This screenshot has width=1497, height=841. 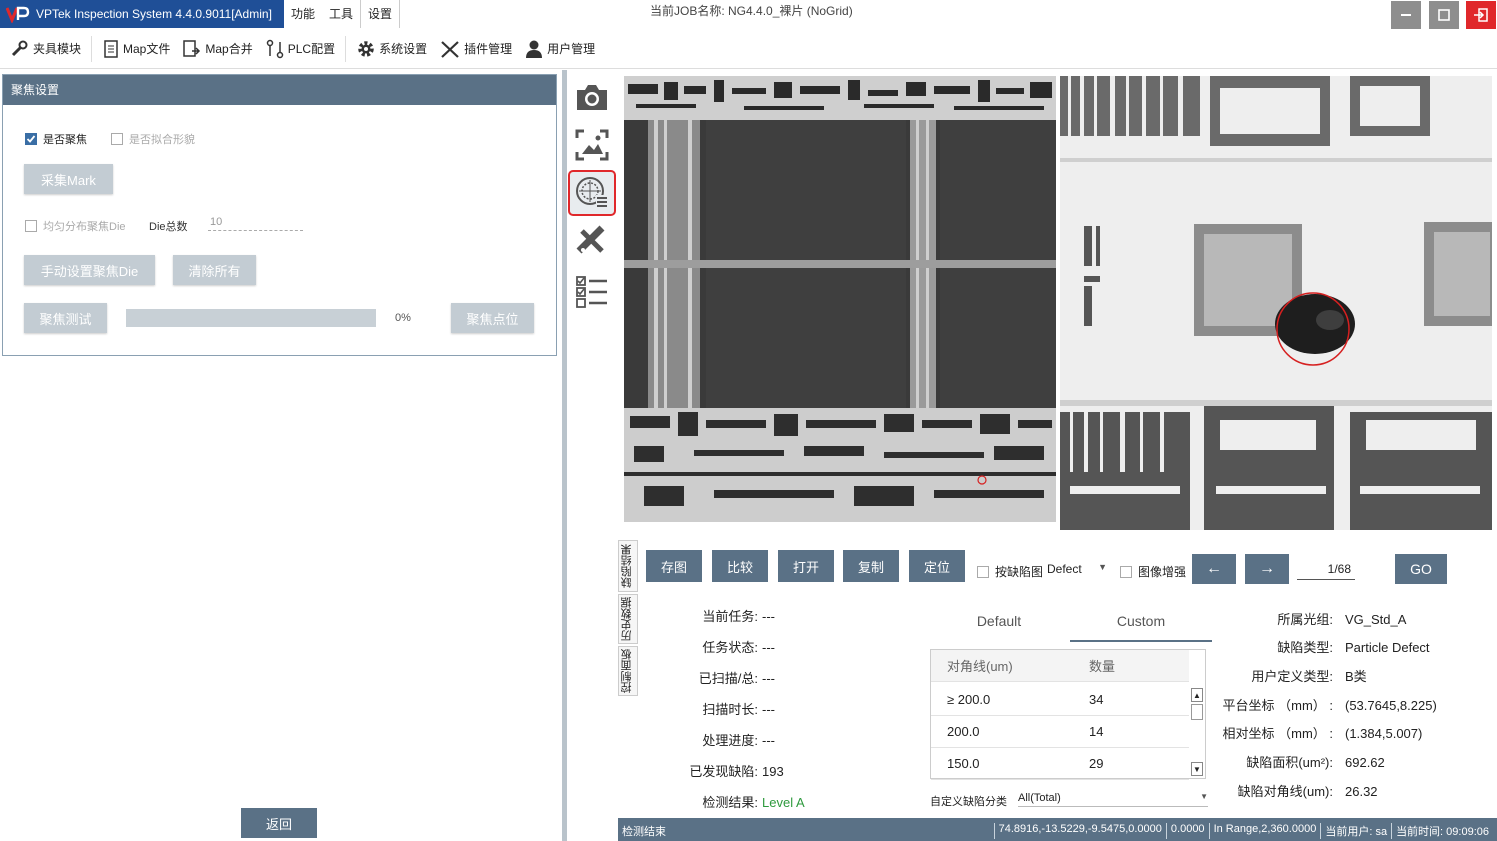 I want to click on task-info-label: 扫描时长:, so click(x=730, y=709).